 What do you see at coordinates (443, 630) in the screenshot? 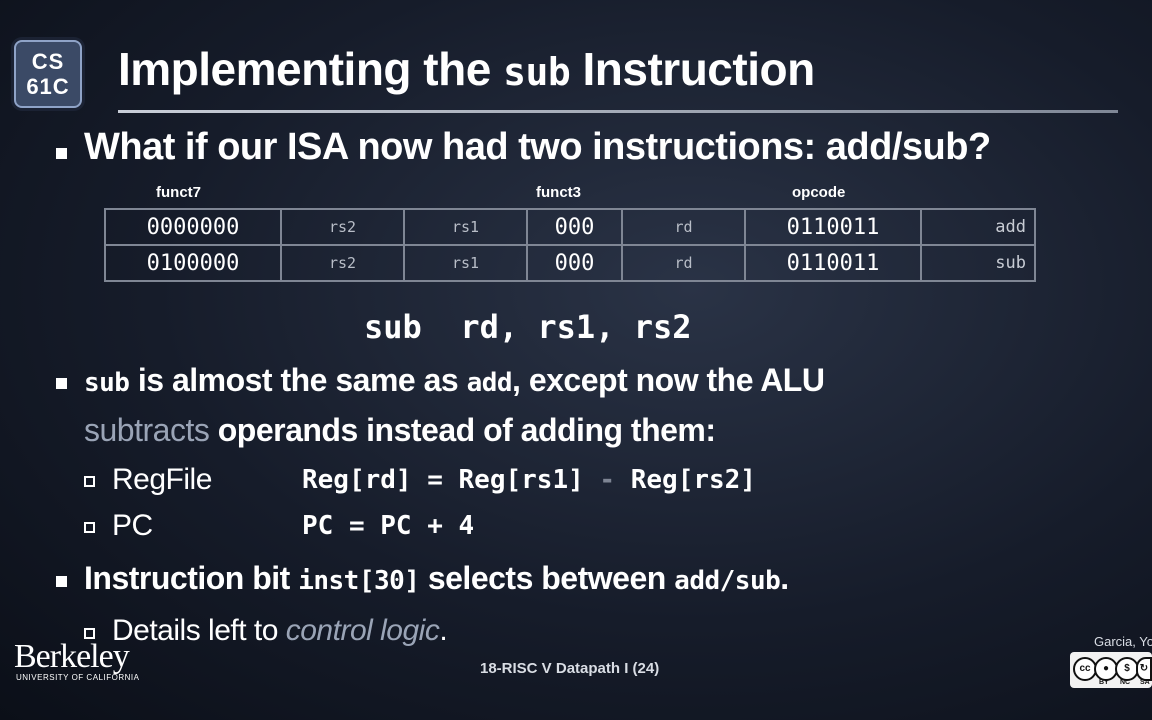
I see `detail-end: .` at bounding box center [443, 630].